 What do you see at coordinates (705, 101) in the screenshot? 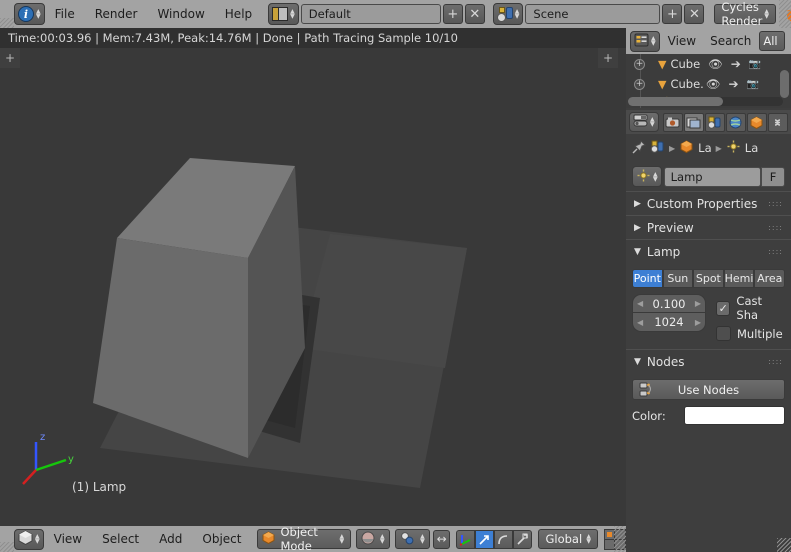
I see `outliner-horizontal-scrollbar` at bounding box center [705, 101].